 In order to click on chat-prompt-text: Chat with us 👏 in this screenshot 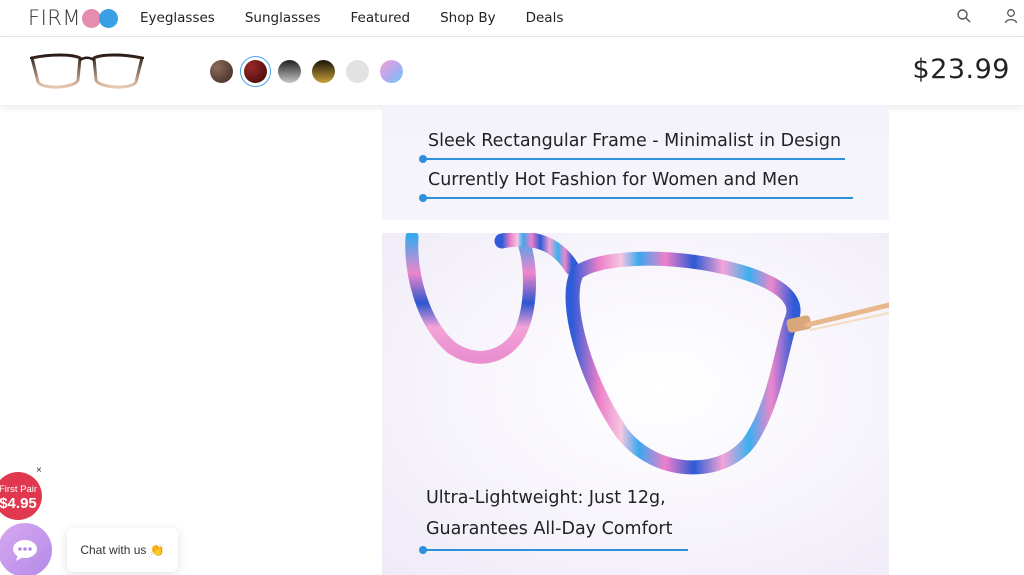, I will do `click(122, 550)`.